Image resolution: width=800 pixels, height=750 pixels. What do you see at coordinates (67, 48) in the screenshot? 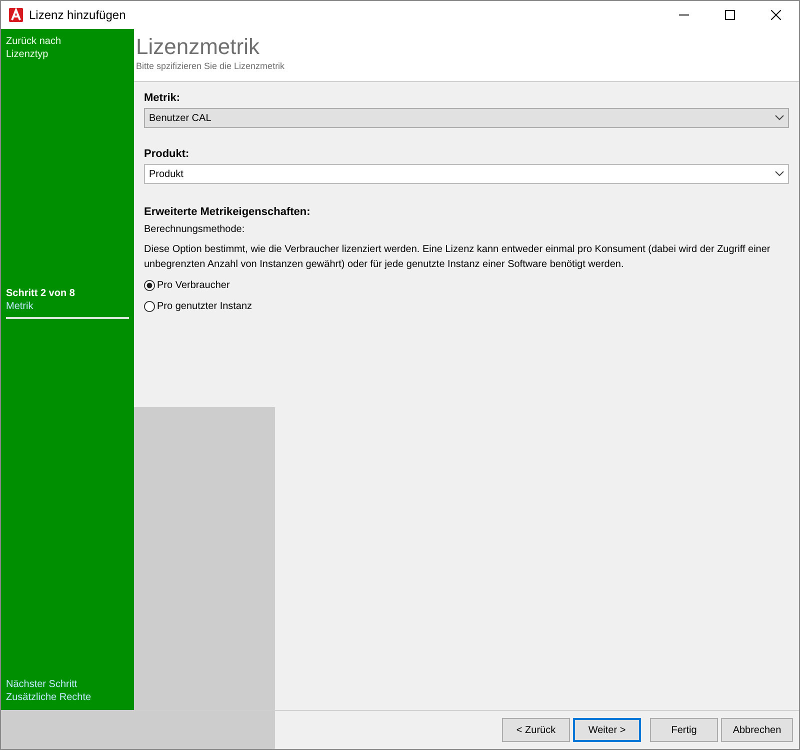
I see `back-link: Zurück nach Lizenztyp` at bounding box center [67, 48].